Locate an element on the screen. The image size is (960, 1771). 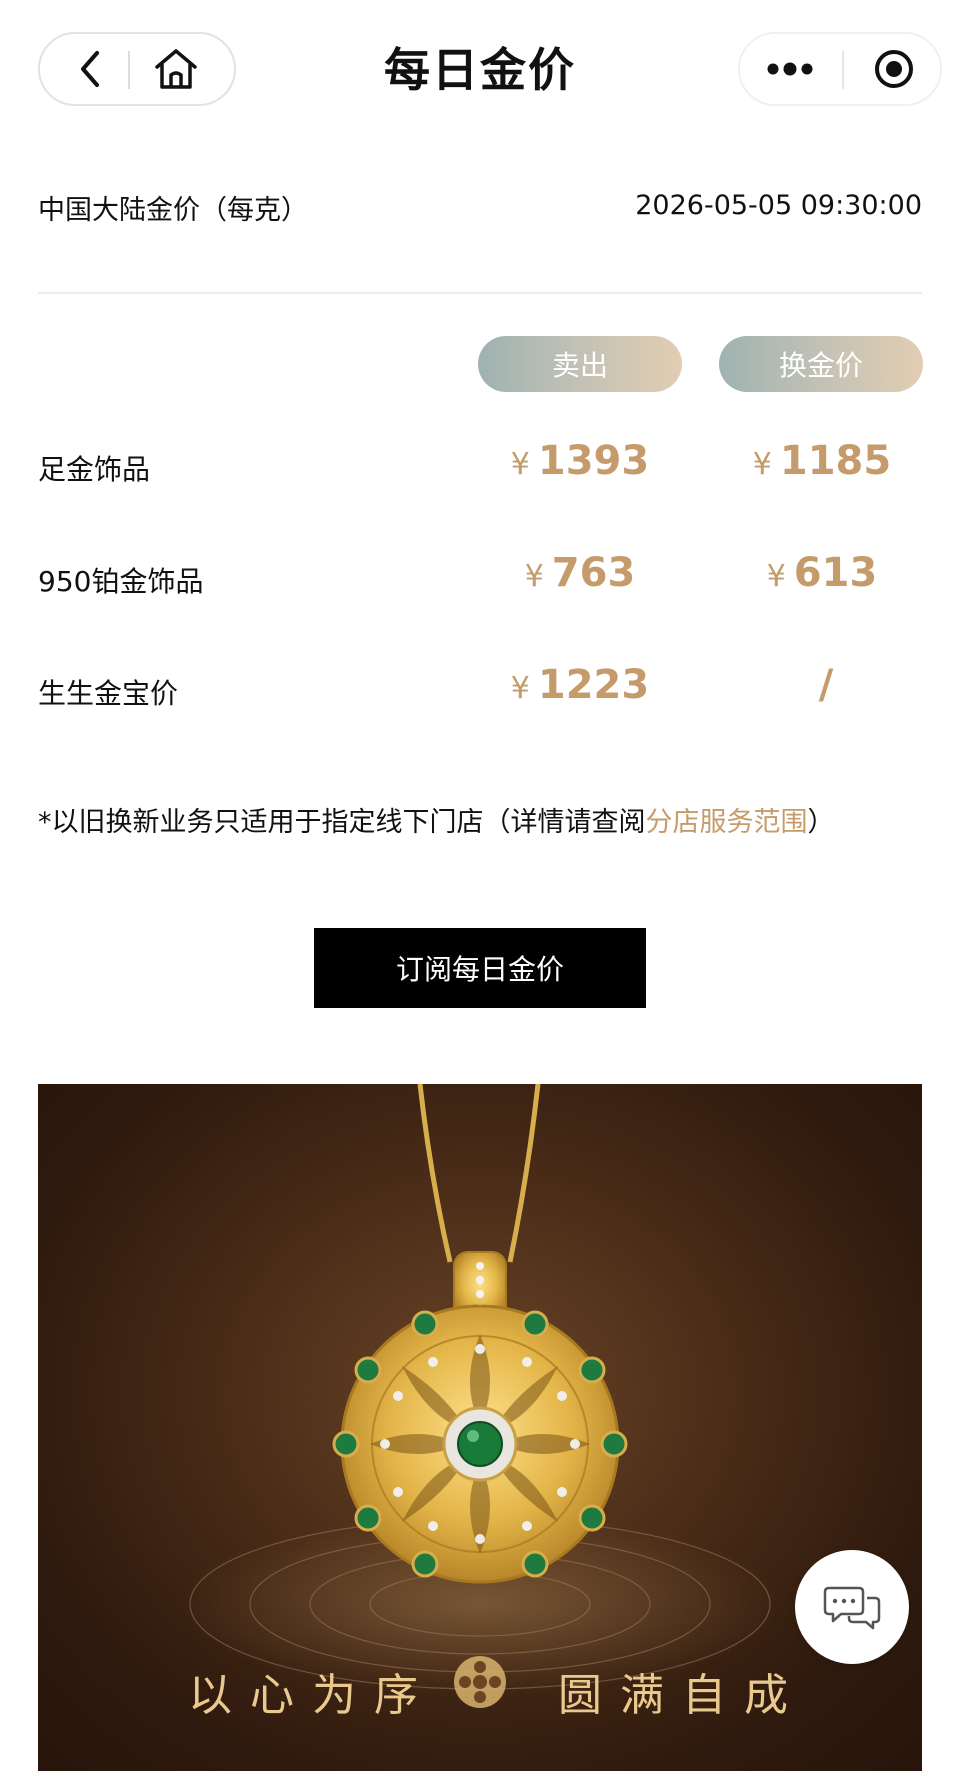
product-name: 生生金宝价 is located at coordinates (108, 693).